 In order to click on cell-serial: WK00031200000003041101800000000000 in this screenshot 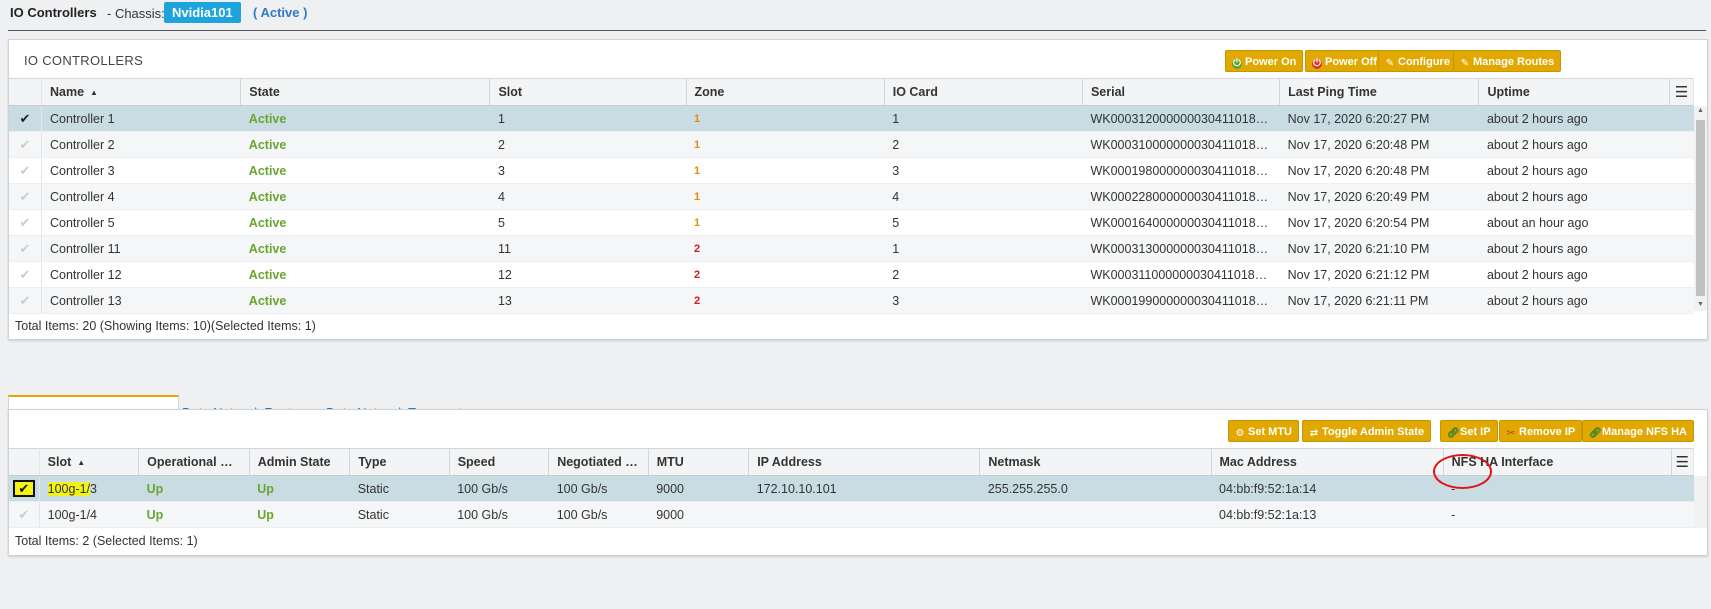, I will do `click(1181, 118)`.